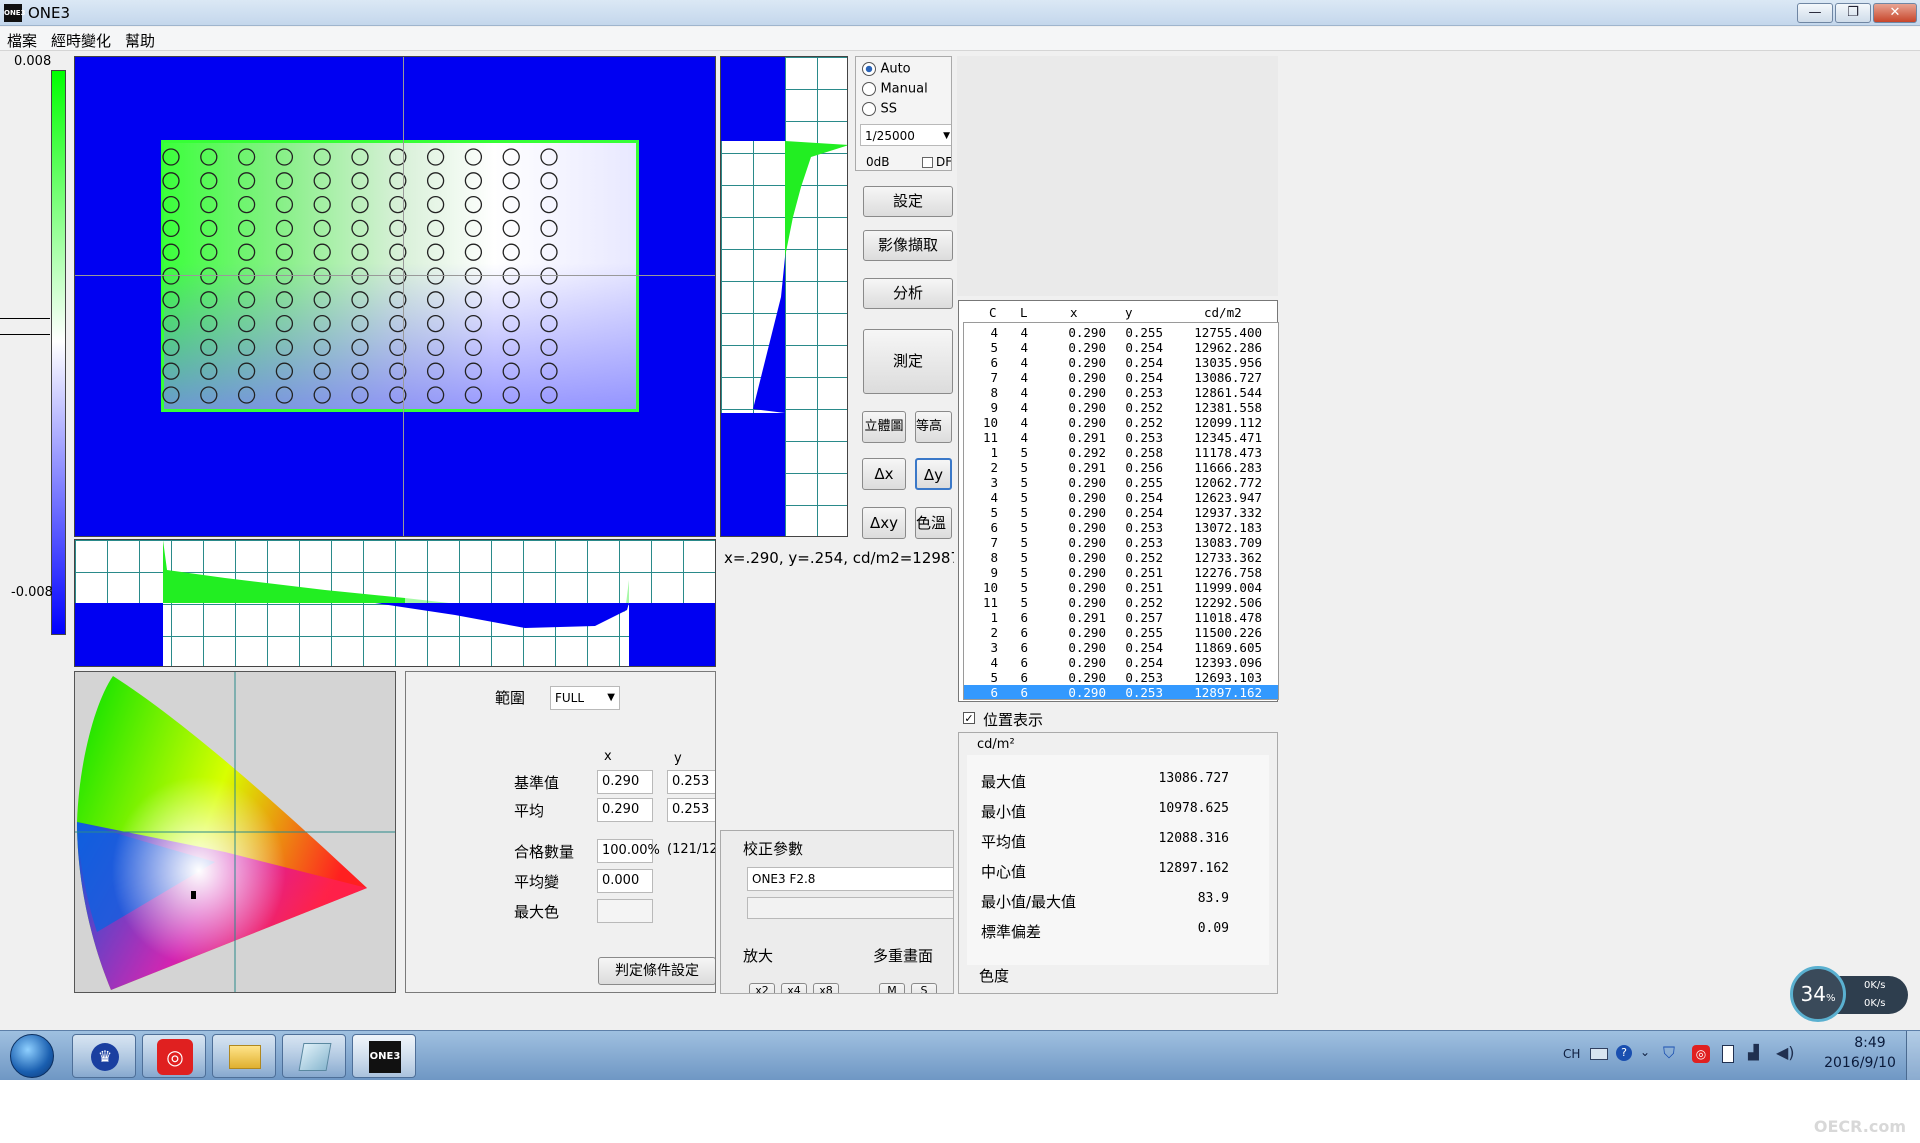 The image size is (1920, 1143). Describe the element at coordinates (908, 245) in the screenshot. I see `capture-button: 影像擷取` at that location.